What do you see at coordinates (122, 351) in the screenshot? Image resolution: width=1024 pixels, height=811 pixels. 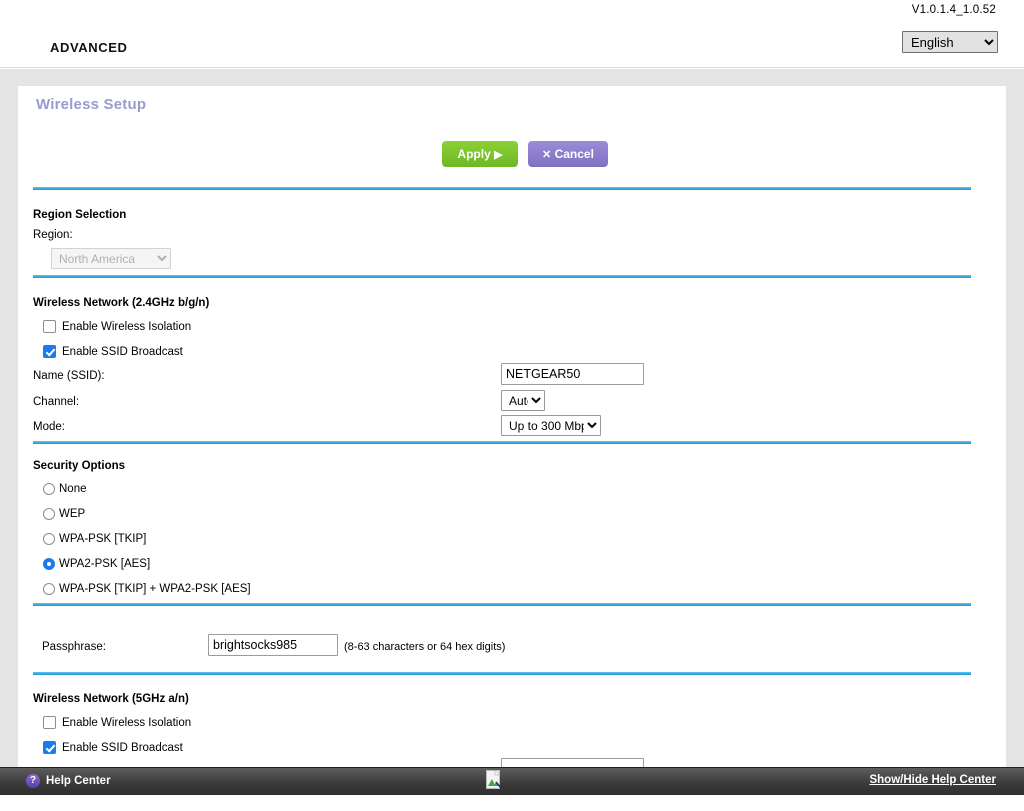 I see `wireless-24-ssid-broadcast-label: Enable SSID Broadcast` at bounding box center [122, 351].